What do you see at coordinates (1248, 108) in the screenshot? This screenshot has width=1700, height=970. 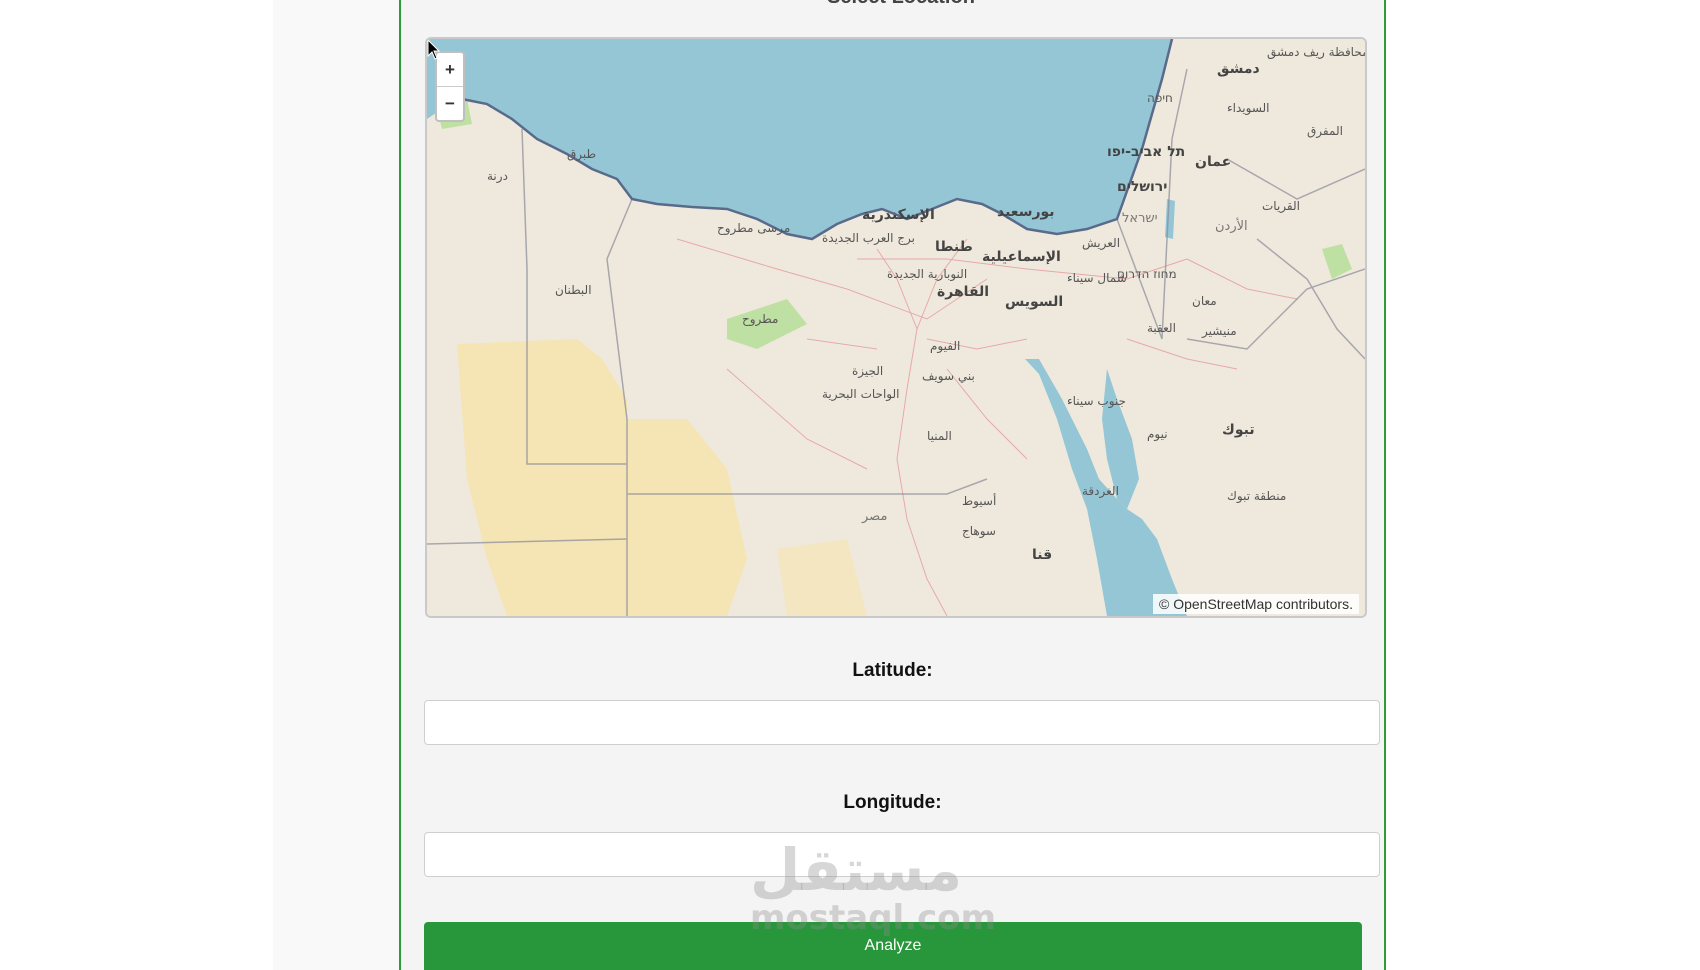 I see `map-label-sweida: السويداء` at bounding box center [1248, 108].